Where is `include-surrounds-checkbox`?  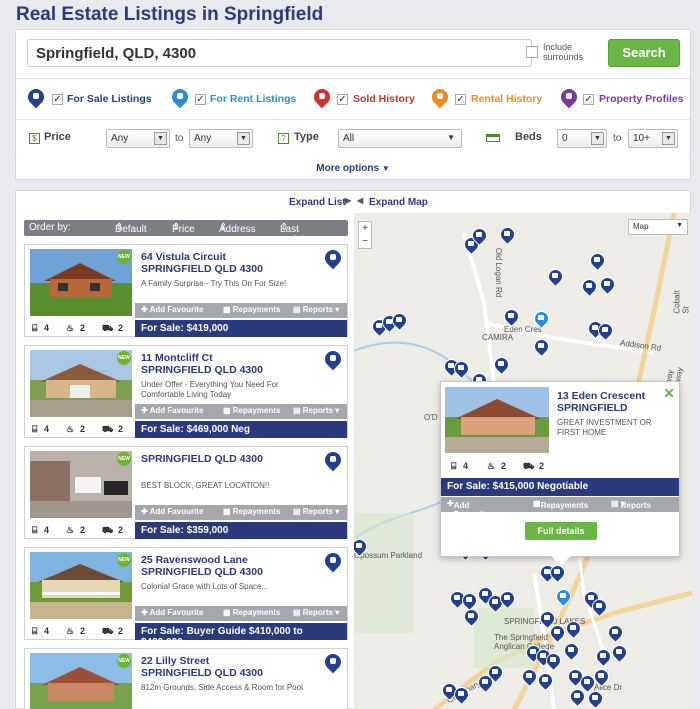
include-surrounds-checkbox is located at coordinates (532, 52).